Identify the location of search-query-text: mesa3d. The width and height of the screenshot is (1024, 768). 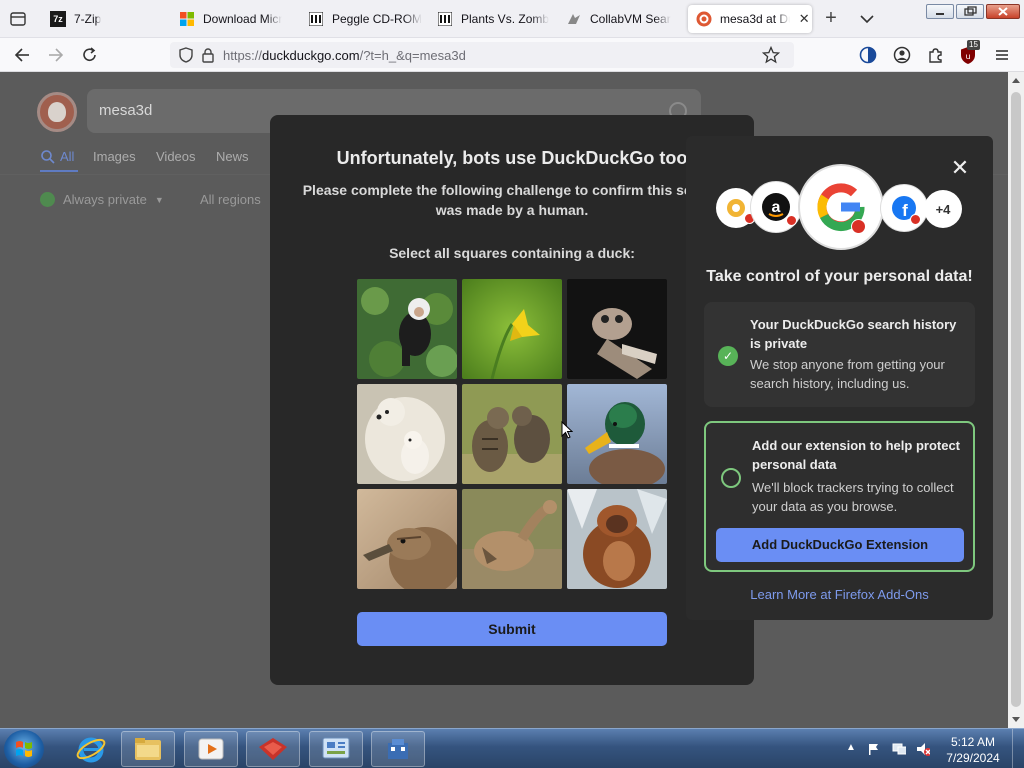
(126, 110).